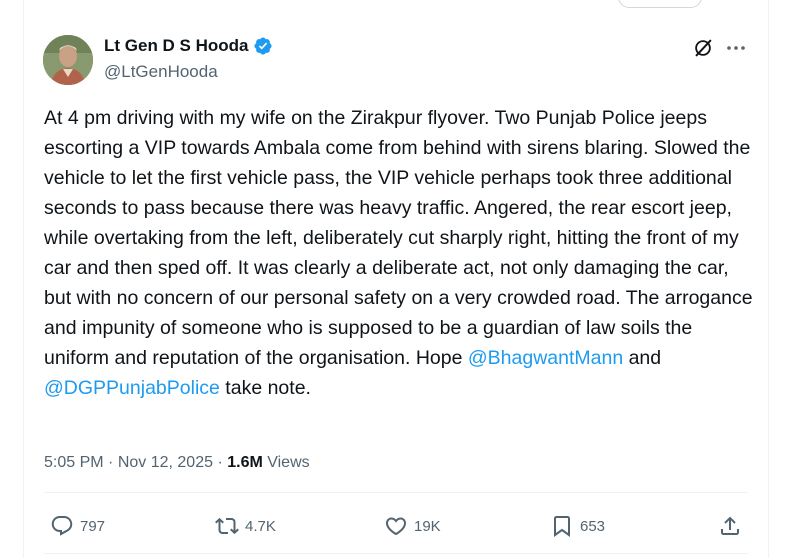 This screenshot has height=558, width=800. What do you see at coordinates (703, 48) in the screenshot?
I see `grok-icon` at bounding box center [703, 48].